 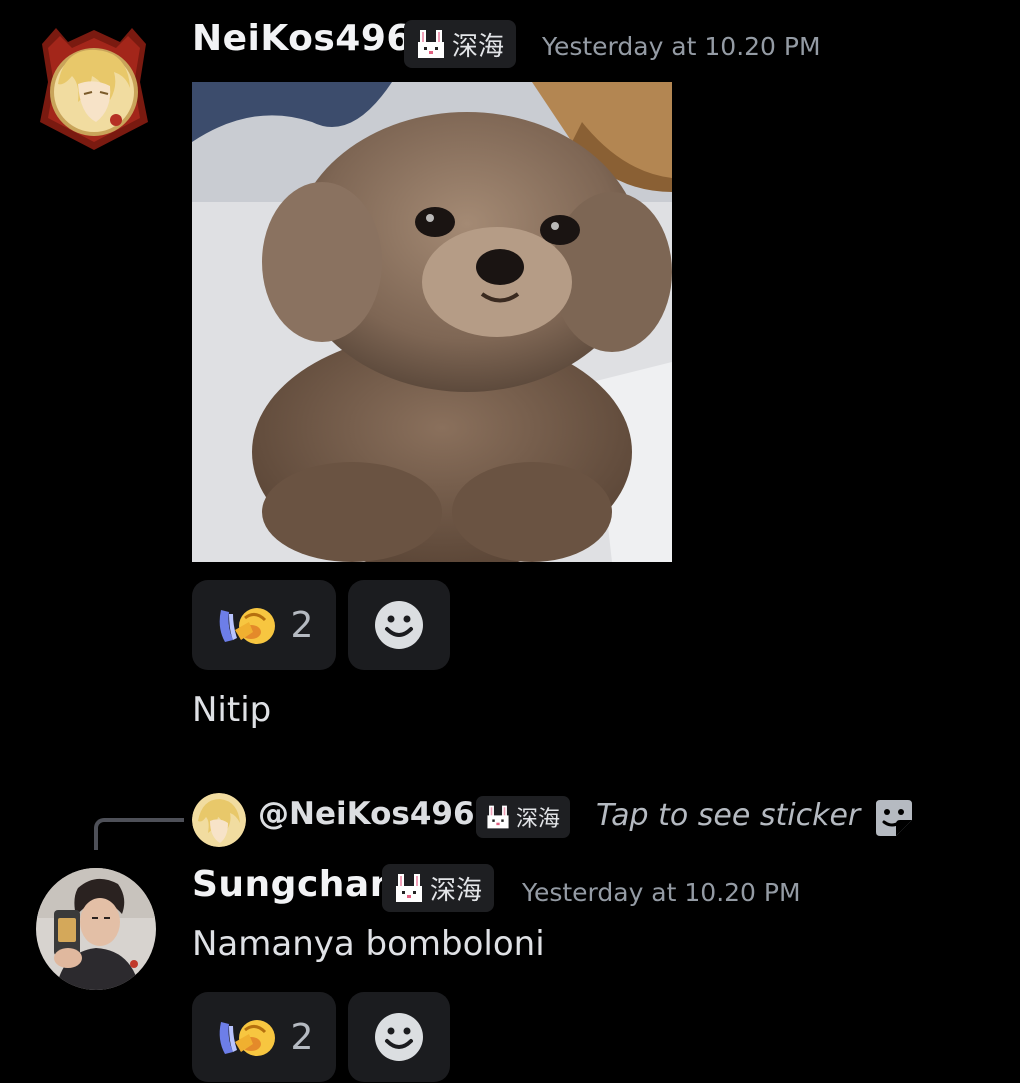 What do you see at coordinates (294, 884) in the screenshot?
I see `message-author-name: Sungchan` at bounding box center [294, 884].